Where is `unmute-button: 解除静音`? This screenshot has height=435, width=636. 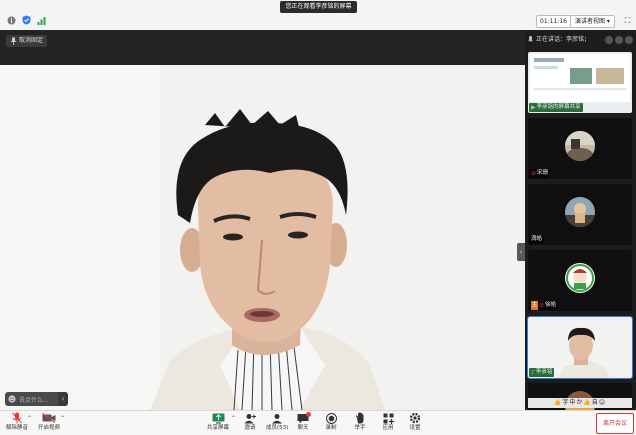 unmute-button: 解除静音 is located at coordinates (17, 423).